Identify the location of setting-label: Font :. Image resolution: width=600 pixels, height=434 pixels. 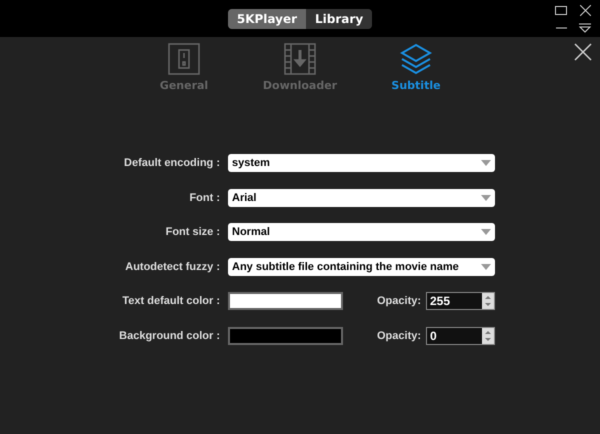
(204, 198).